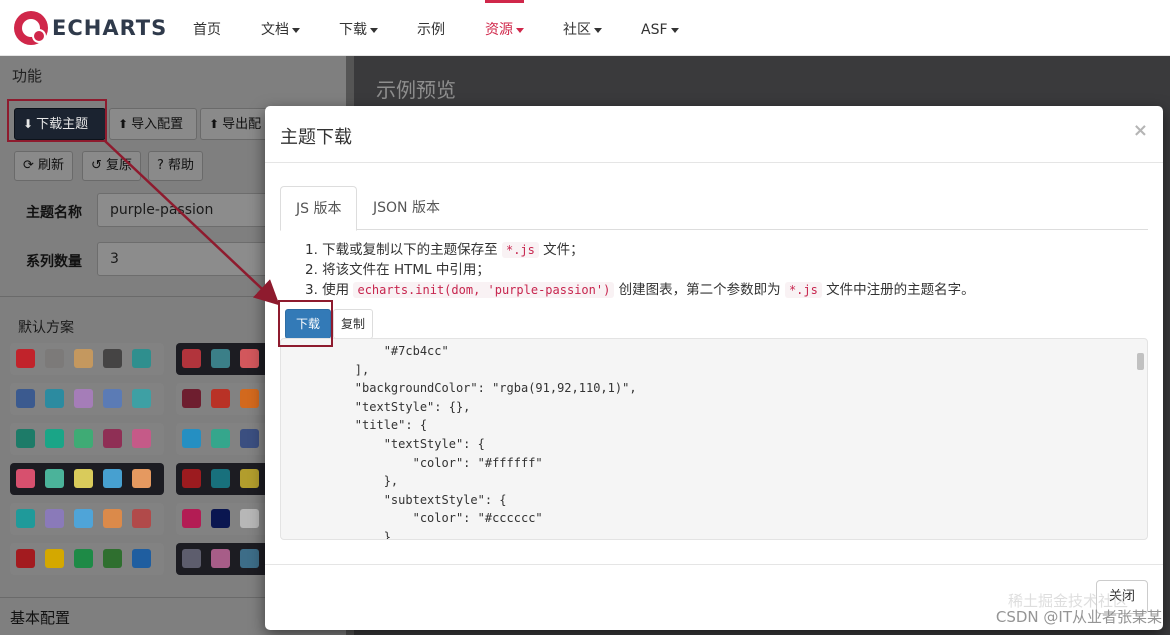 The height and width of the screenshot is (635, 1170). I want to click on watermark-csdn: CSDN @IT从业者张某某, so click(1078, 617).